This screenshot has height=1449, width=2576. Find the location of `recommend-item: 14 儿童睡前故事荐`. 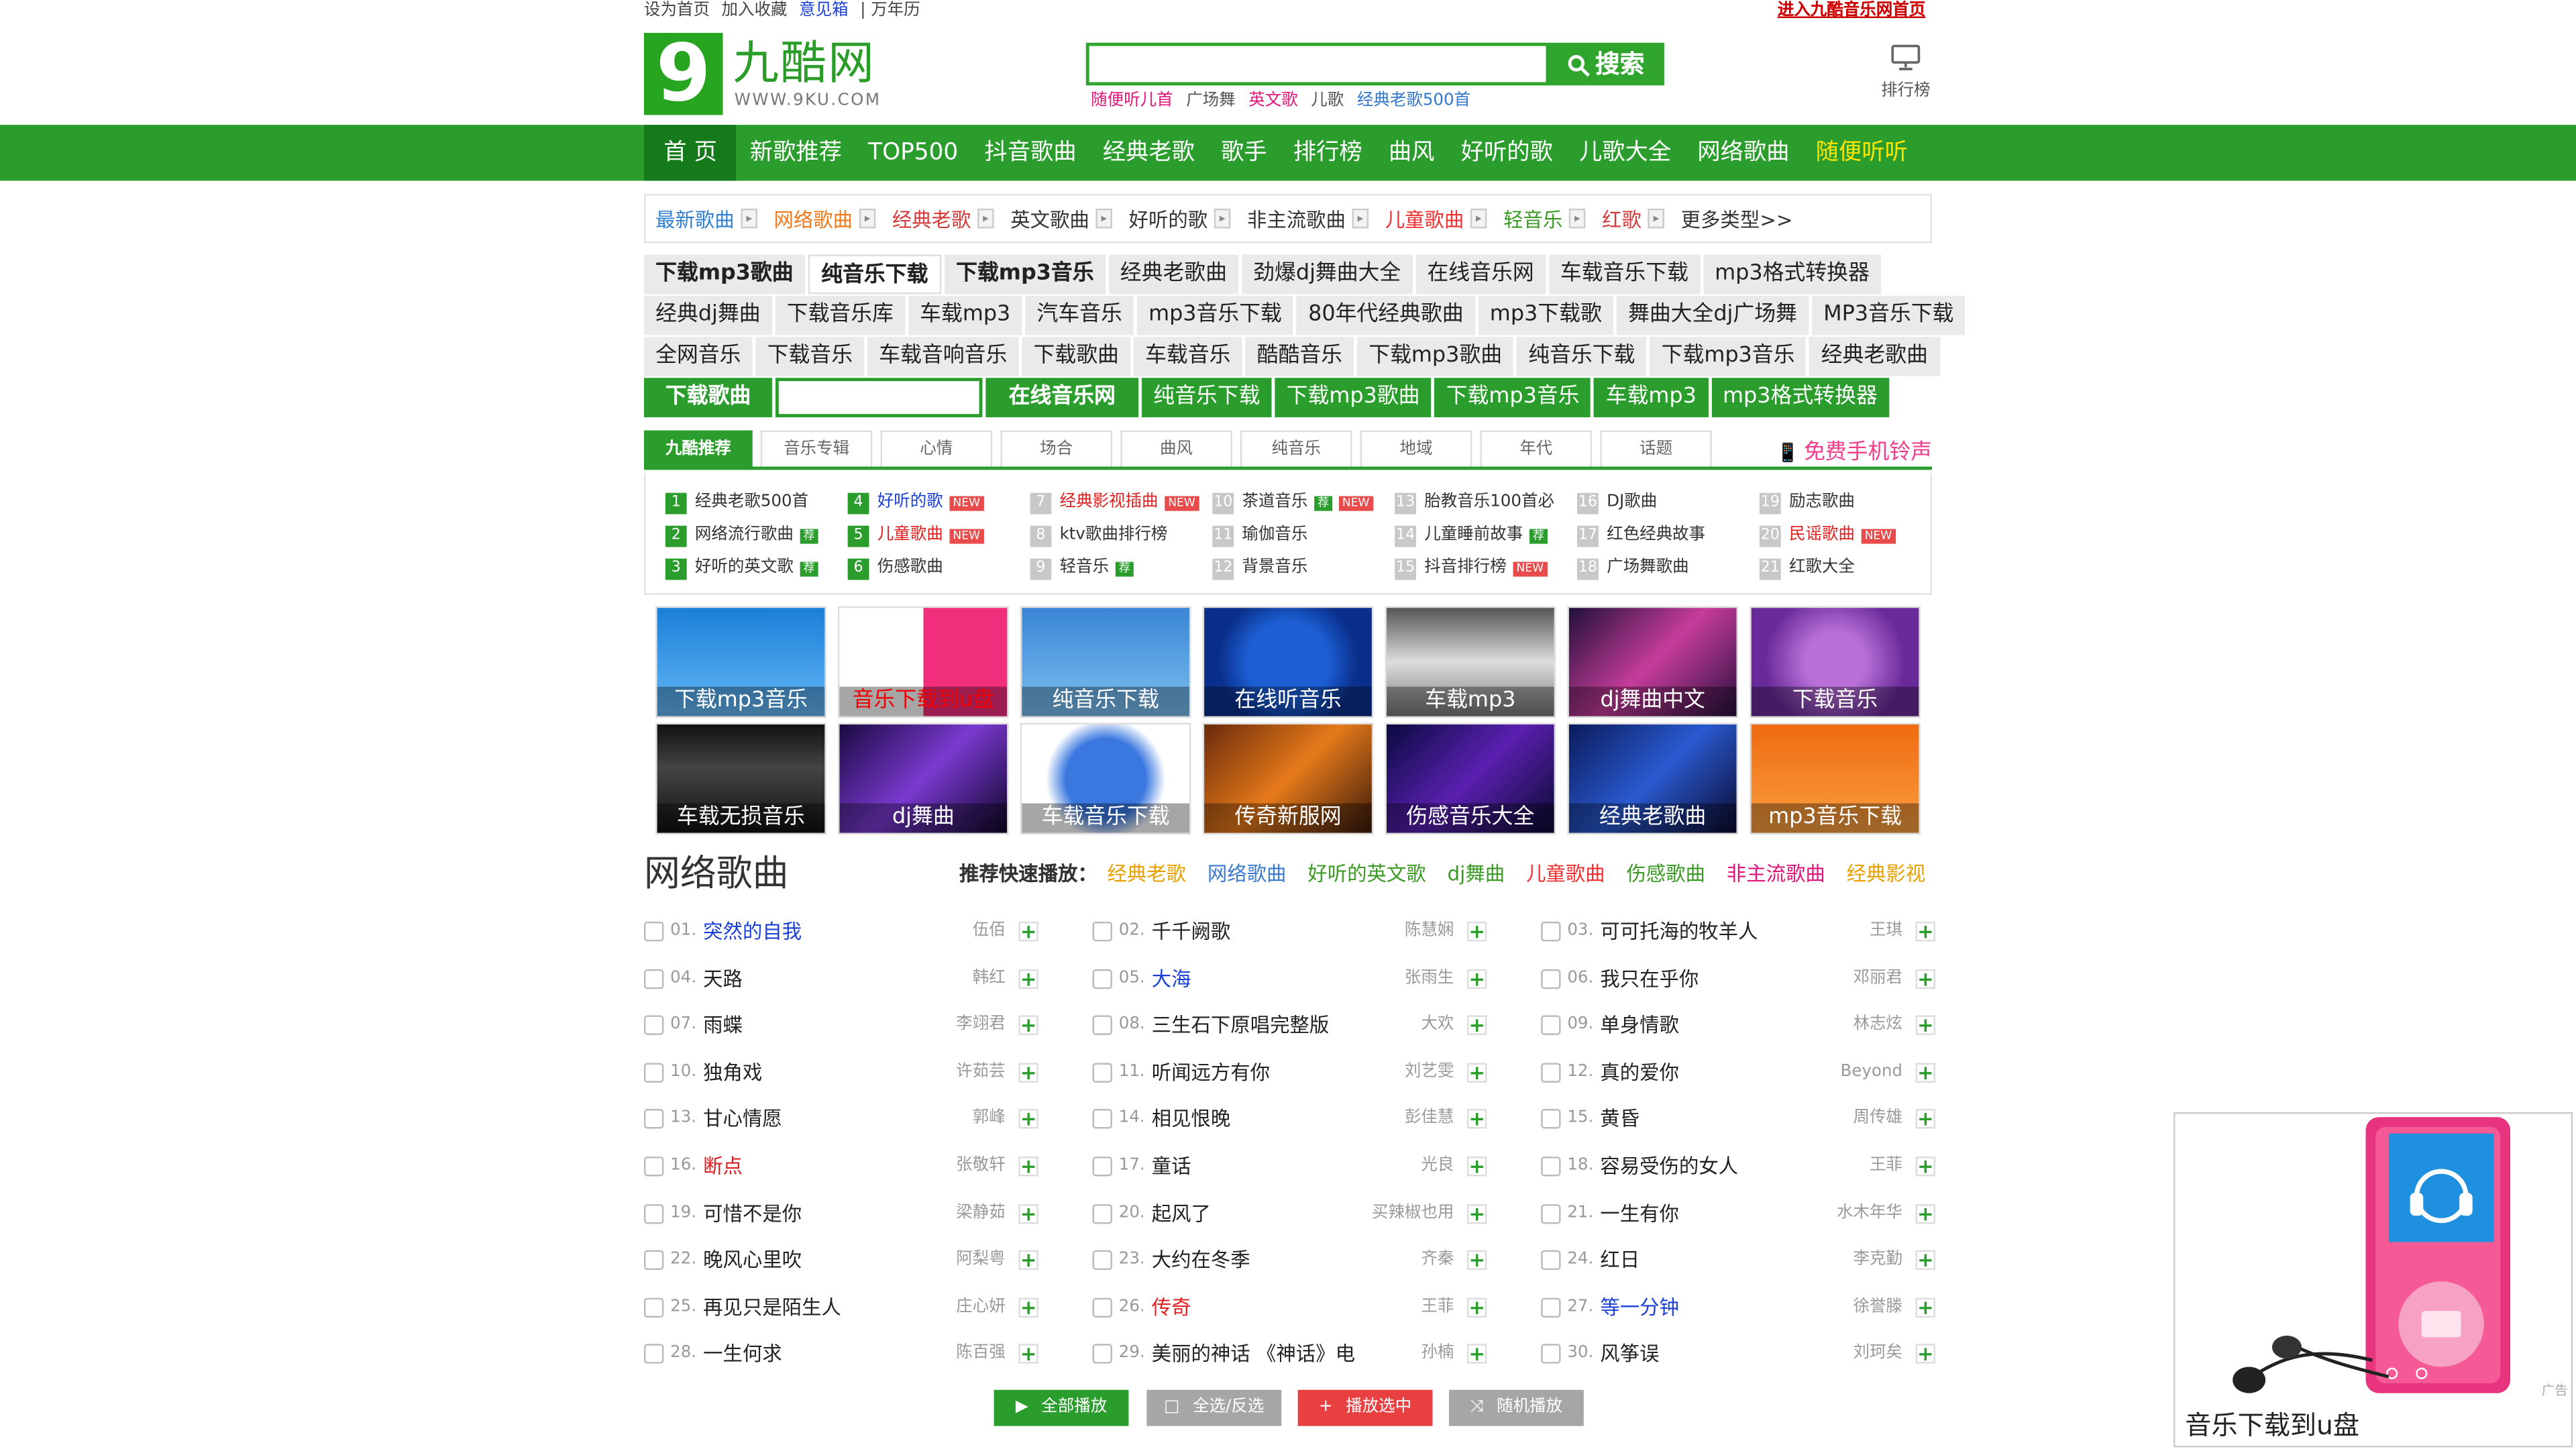

recommend-item: 14 儿童睡前故事荐 is located at coordinates (1485, 535).